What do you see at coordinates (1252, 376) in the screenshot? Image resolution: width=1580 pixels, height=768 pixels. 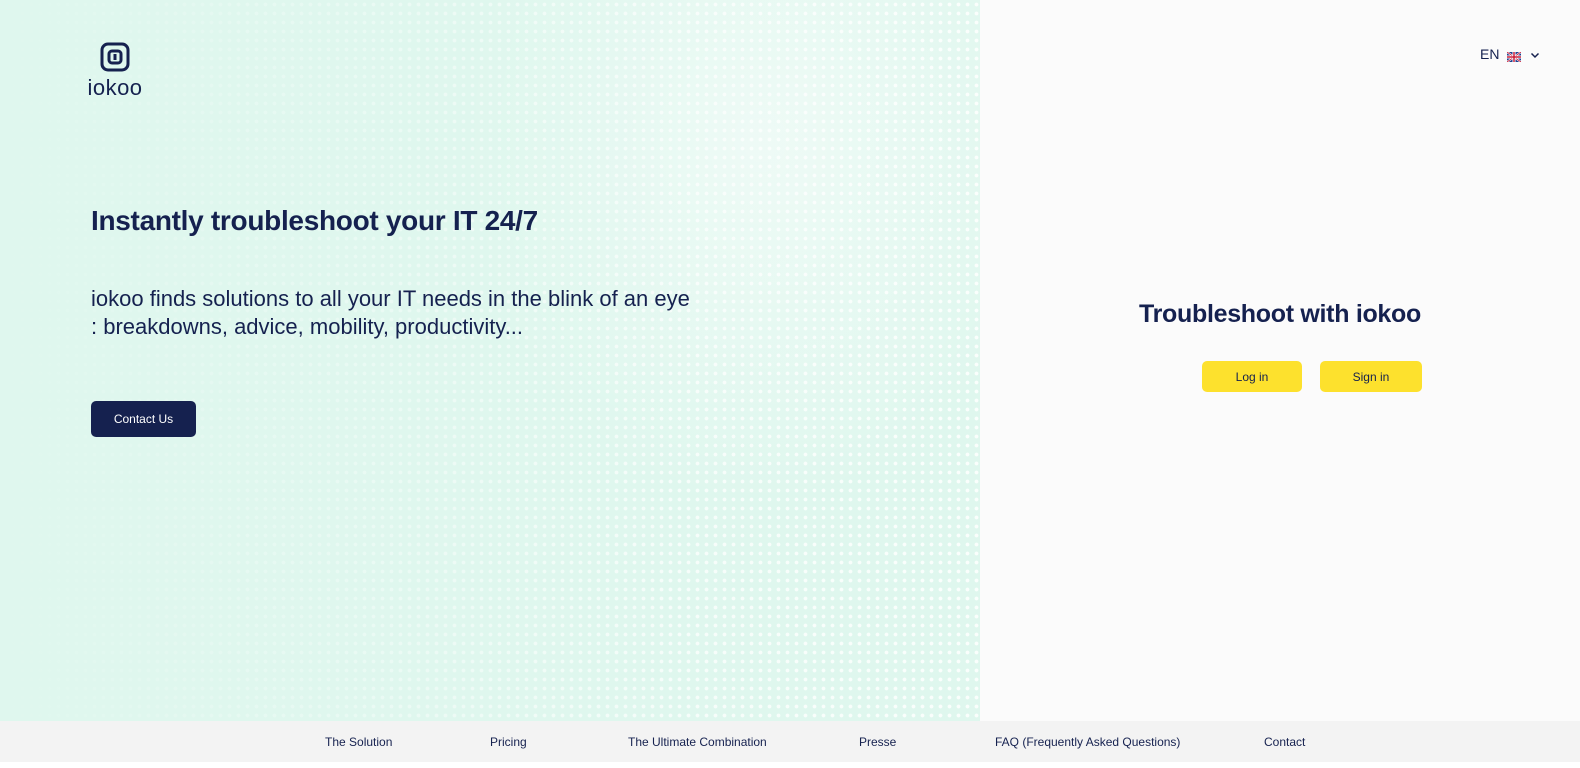 I see `login-button: Log in` at bounding box center [1252, 376].